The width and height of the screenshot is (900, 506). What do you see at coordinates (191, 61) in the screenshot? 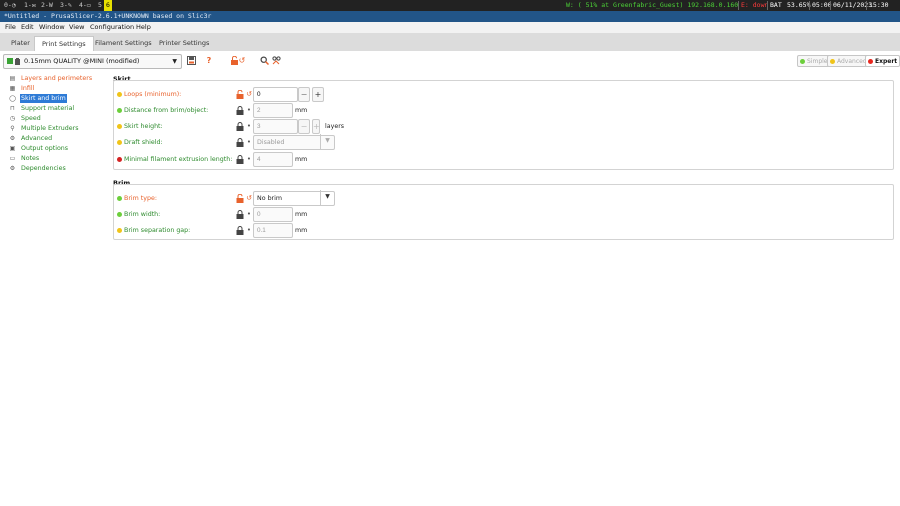
I see `save-preset-icon` at bounding box center [191, 61].